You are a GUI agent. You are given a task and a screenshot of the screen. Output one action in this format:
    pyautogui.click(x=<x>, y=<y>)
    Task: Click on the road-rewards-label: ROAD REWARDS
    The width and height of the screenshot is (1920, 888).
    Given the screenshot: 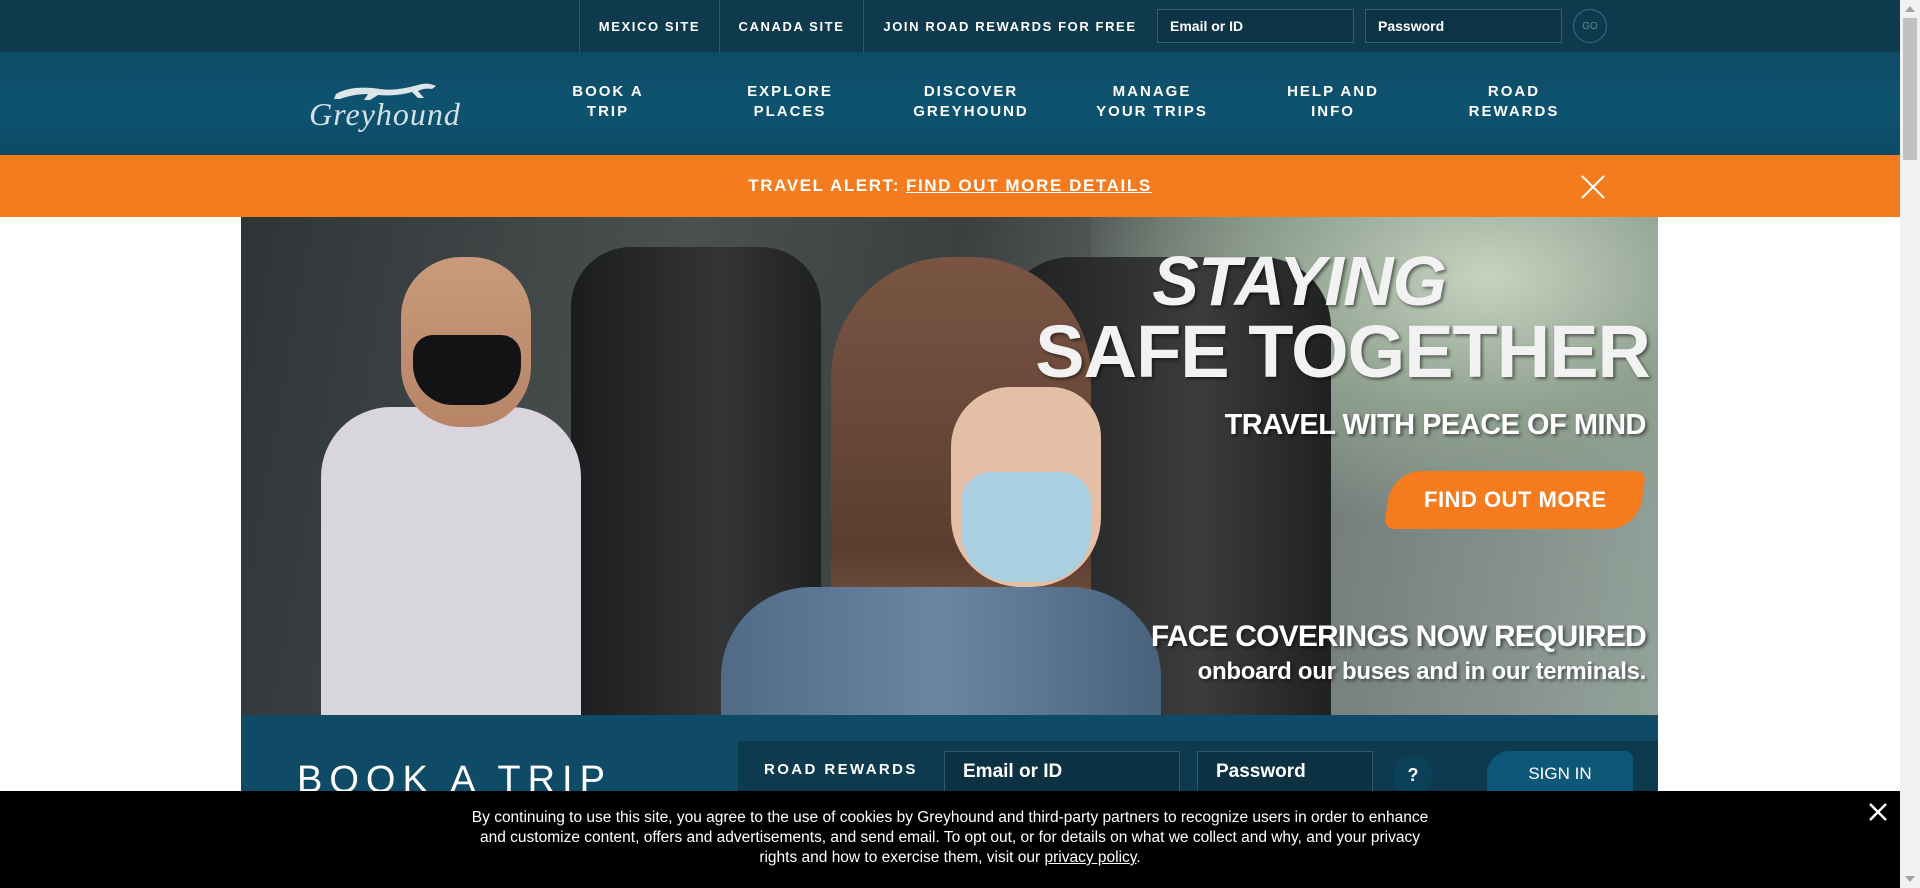 What is the action you would take?
    pyautogui.click(x=841, y=769)
    